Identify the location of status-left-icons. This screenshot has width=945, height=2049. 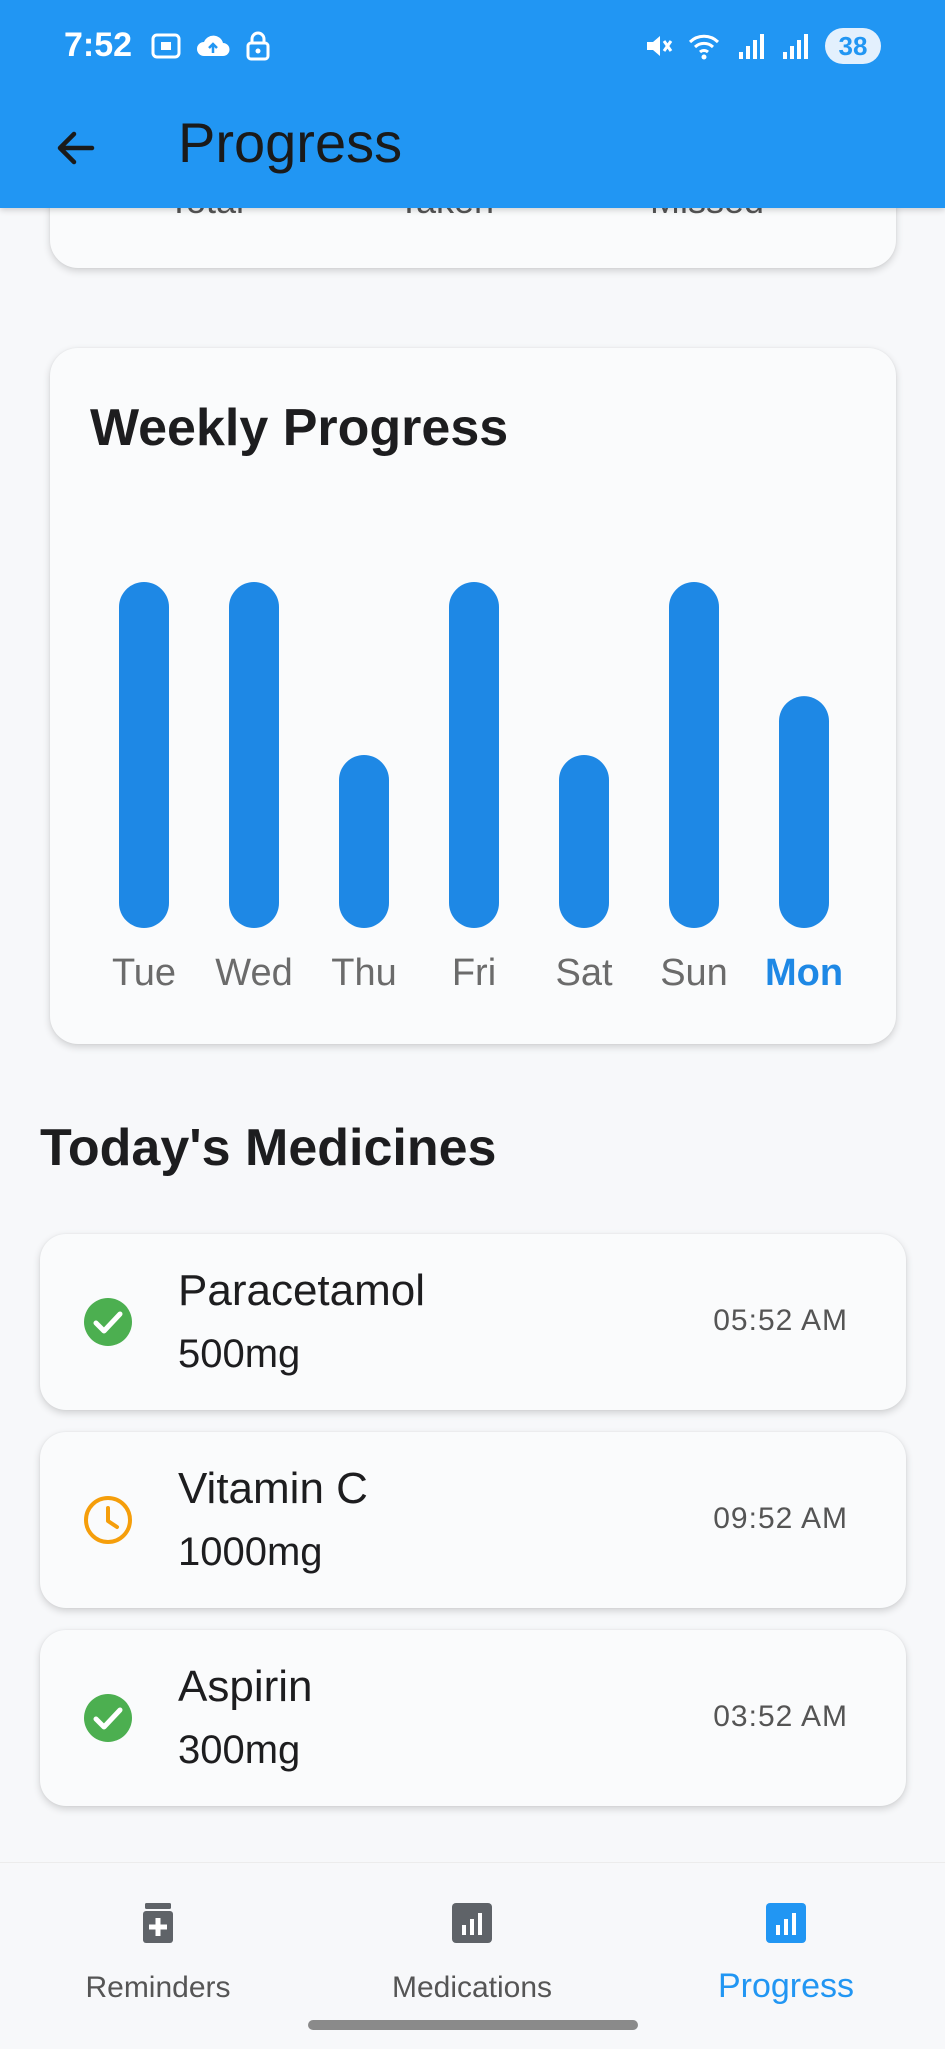
(211, 46).